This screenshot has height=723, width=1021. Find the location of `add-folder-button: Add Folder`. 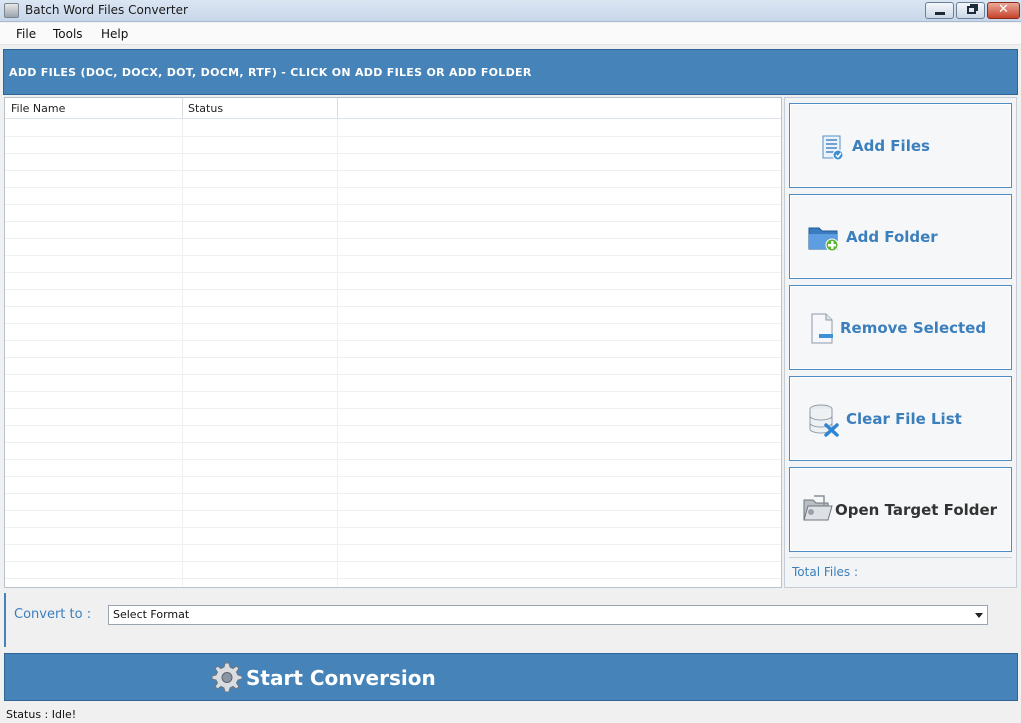

add-folder-button: Add Folder is located at coordinates (900, 236).